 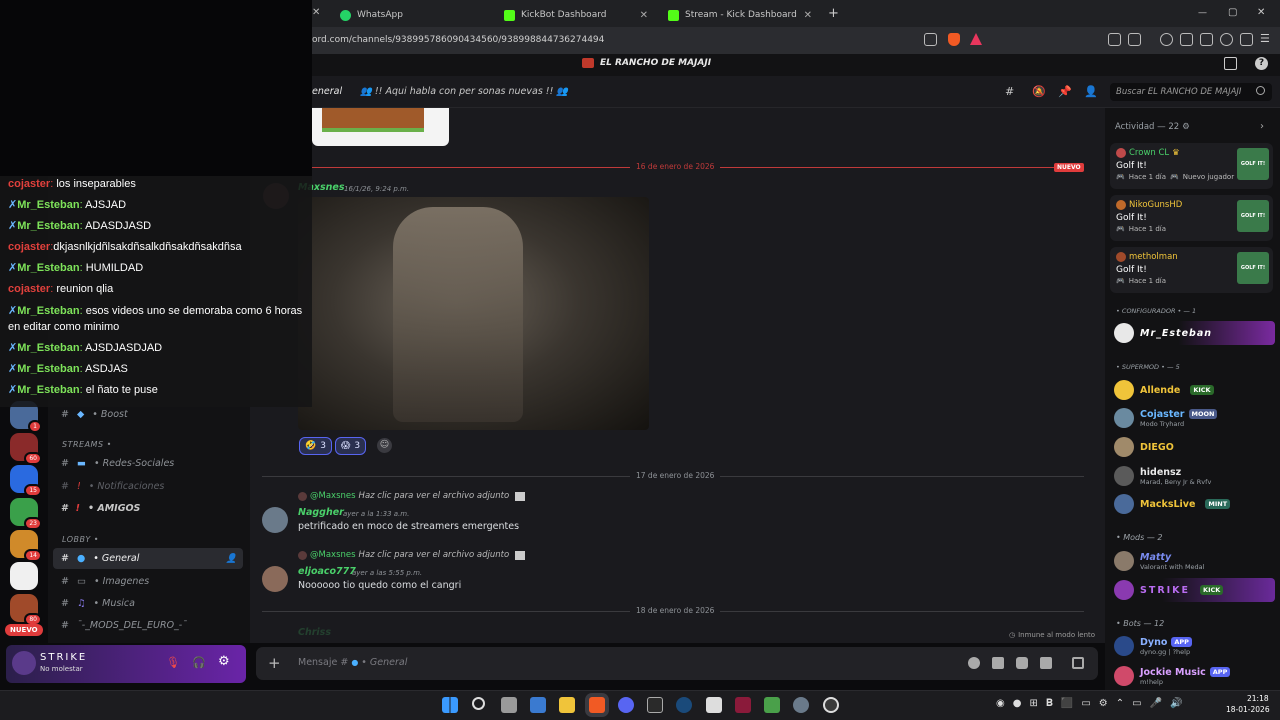 What do you see at coordinates (148, 414) in the screenshot?
I see `channel-boost: # ◆ • Boost` at bounding box center [148, 414].